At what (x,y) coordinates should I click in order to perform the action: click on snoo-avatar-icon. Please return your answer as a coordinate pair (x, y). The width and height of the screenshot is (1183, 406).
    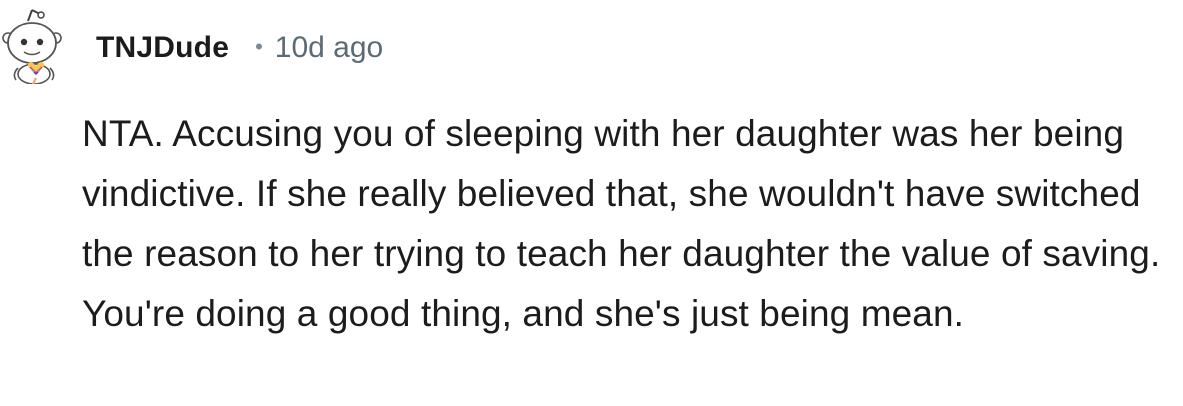
    Looking at the image, I should click on (34, 46).